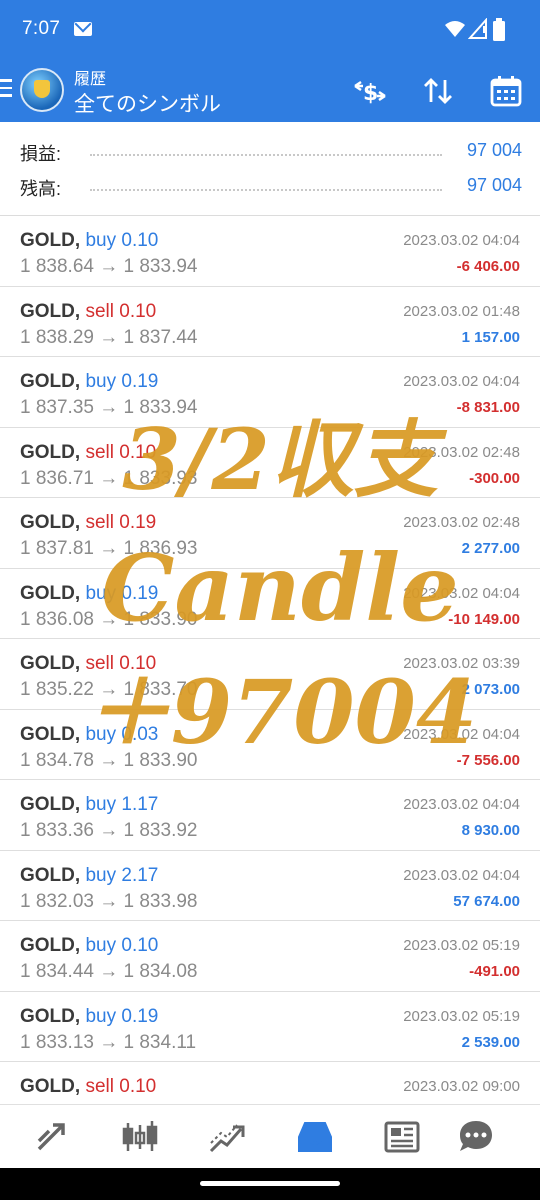  I want to click on symbol-filter: 全てのシンボル, so click(147, 103).